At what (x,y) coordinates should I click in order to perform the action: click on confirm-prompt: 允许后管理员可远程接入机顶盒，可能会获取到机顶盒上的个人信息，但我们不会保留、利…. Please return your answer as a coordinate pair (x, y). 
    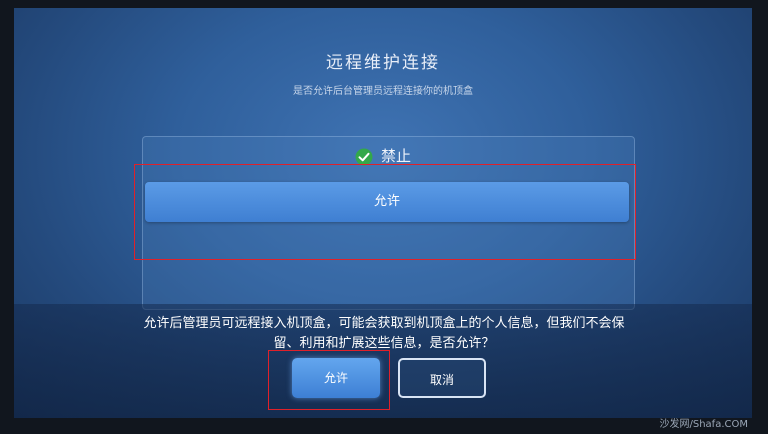
    Looking at the image, I should click on (384, 333).